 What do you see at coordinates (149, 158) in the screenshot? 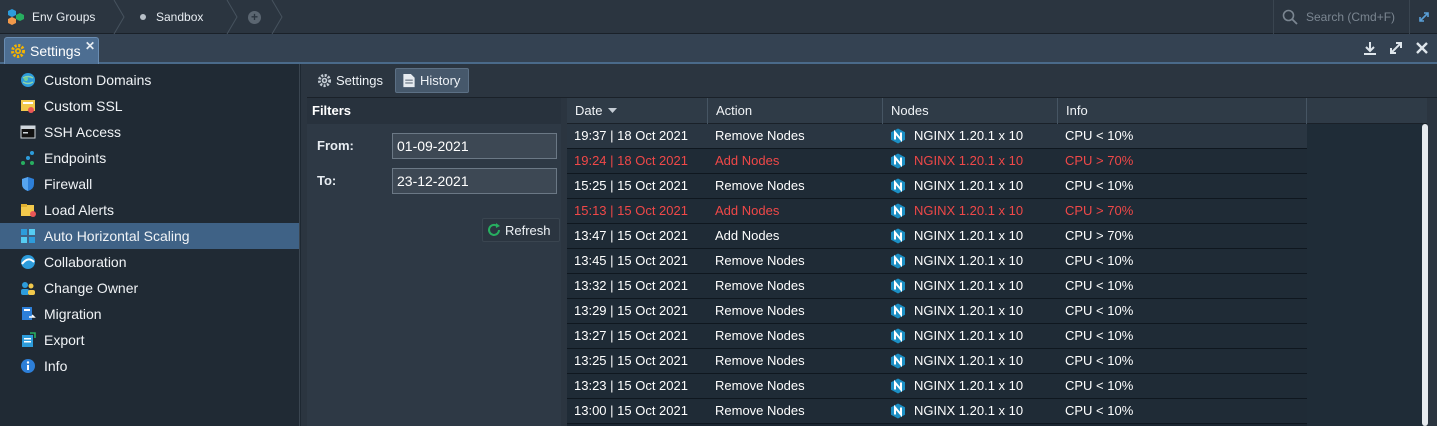
I see `sidebar-item-endpoints: Endpoints` at bounding box center [149, 158].